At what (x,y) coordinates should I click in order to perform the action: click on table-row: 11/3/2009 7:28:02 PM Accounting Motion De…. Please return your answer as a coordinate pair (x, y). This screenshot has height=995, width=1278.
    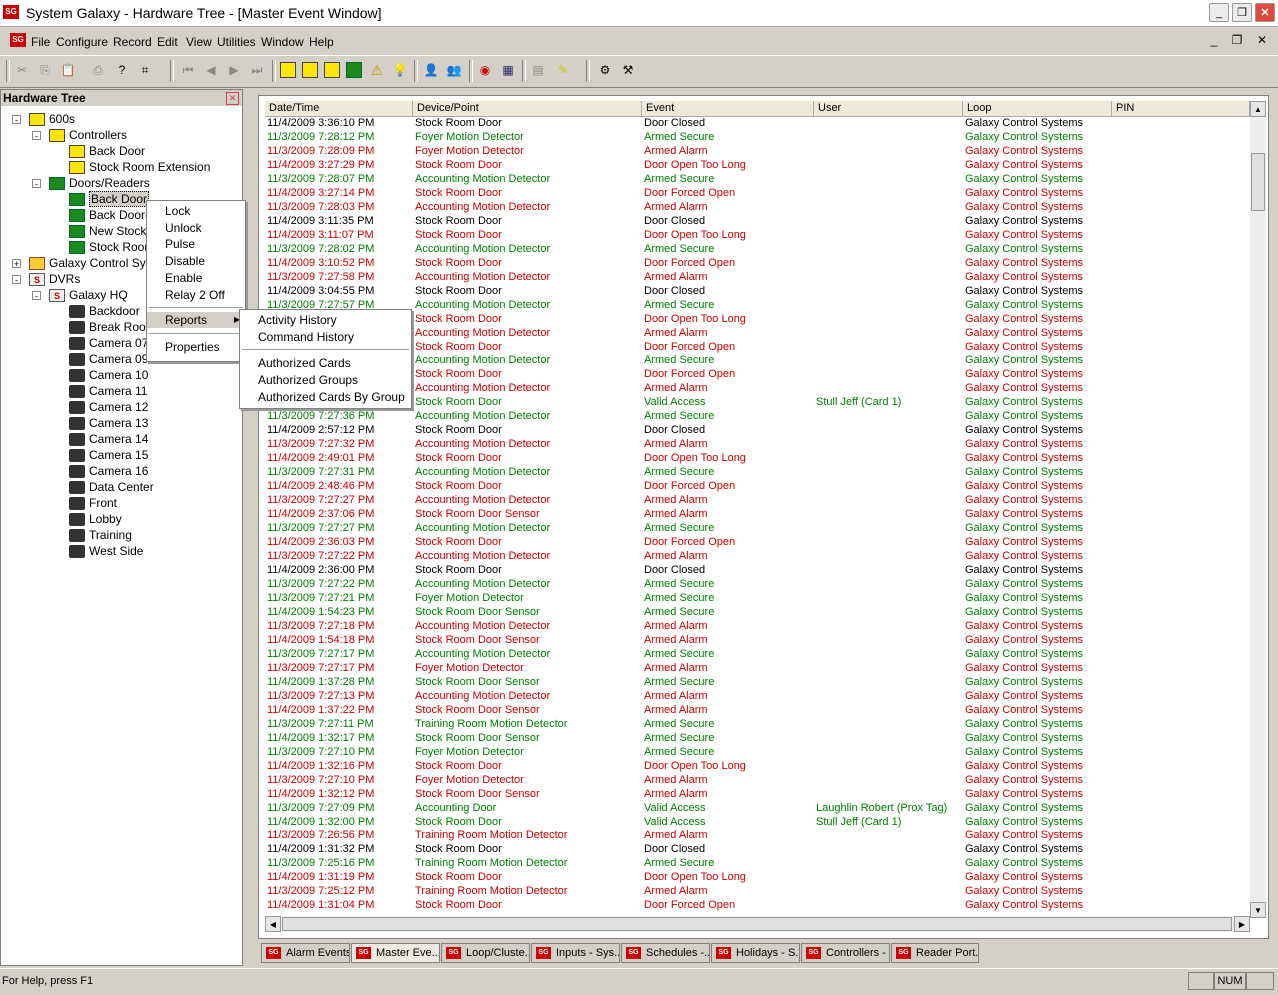
    Looking at the image, I should click on (757, 250).